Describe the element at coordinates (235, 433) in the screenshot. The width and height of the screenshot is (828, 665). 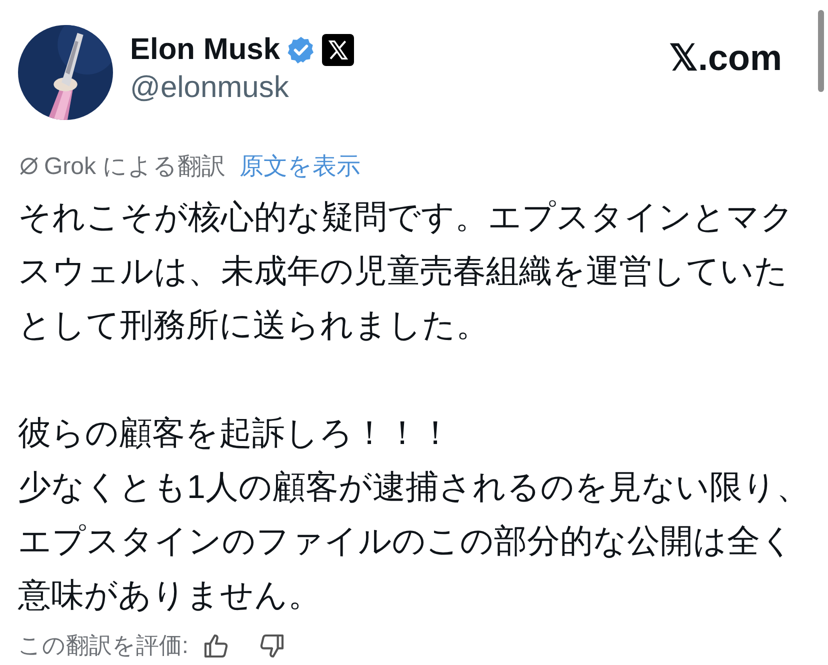
I see `post-text: 彼らの顧客を起訴しろ！！！` at that location.